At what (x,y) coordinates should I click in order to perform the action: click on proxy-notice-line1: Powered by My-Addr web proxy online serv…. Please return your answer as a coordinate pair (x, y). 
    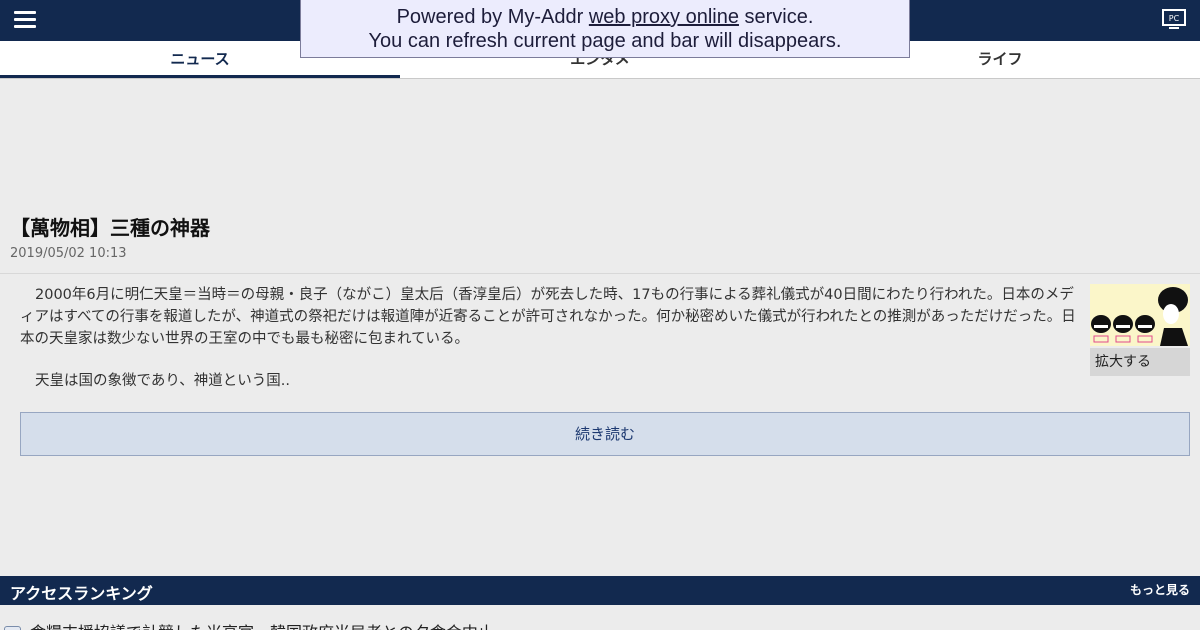
    Looking at the image, I should click on (605, 17).